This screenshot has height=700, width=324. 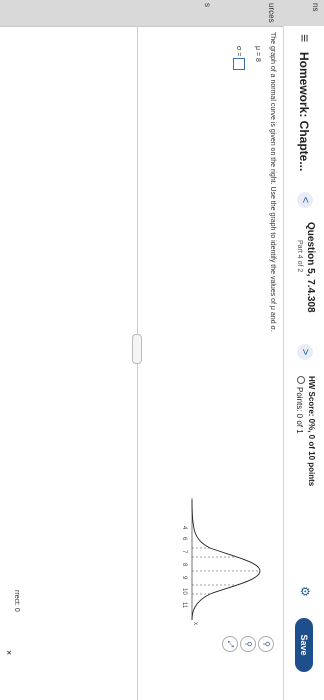 What do you see at coordinates (184, 591) in the screenshot?
I see `x-tick-label: 10` at bounding box center [184, 591].